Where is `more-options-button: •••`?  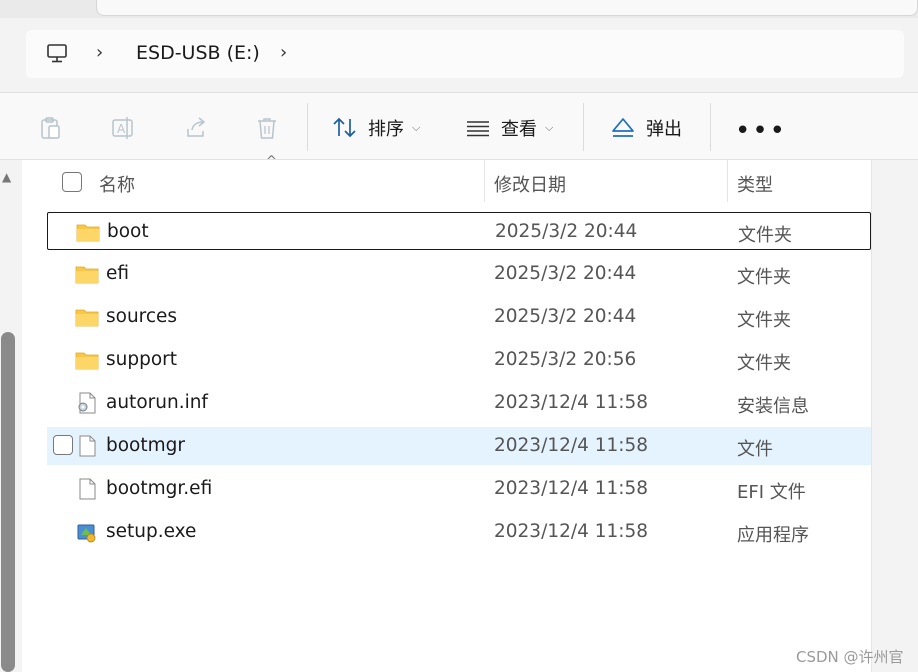 more-options-button: ••• is located at coordinates (761, 131).